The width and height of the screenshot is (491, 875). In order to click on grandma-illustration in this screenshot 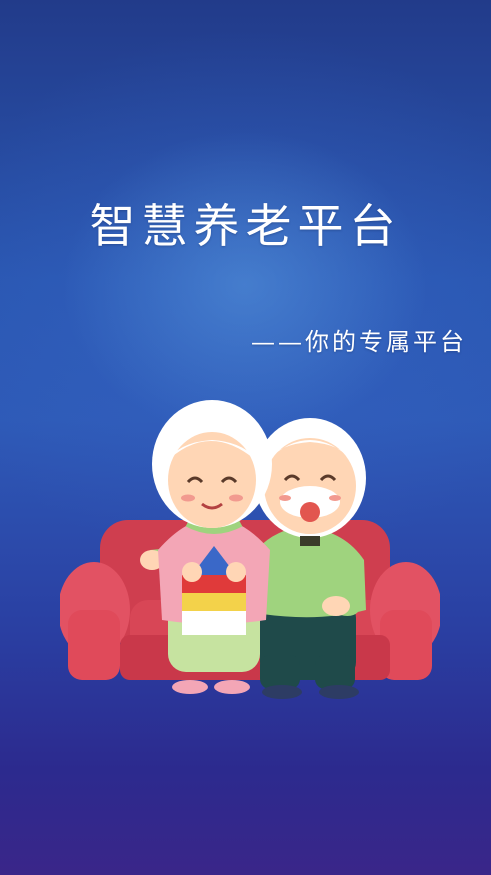, I will do `click(212, 547)`.